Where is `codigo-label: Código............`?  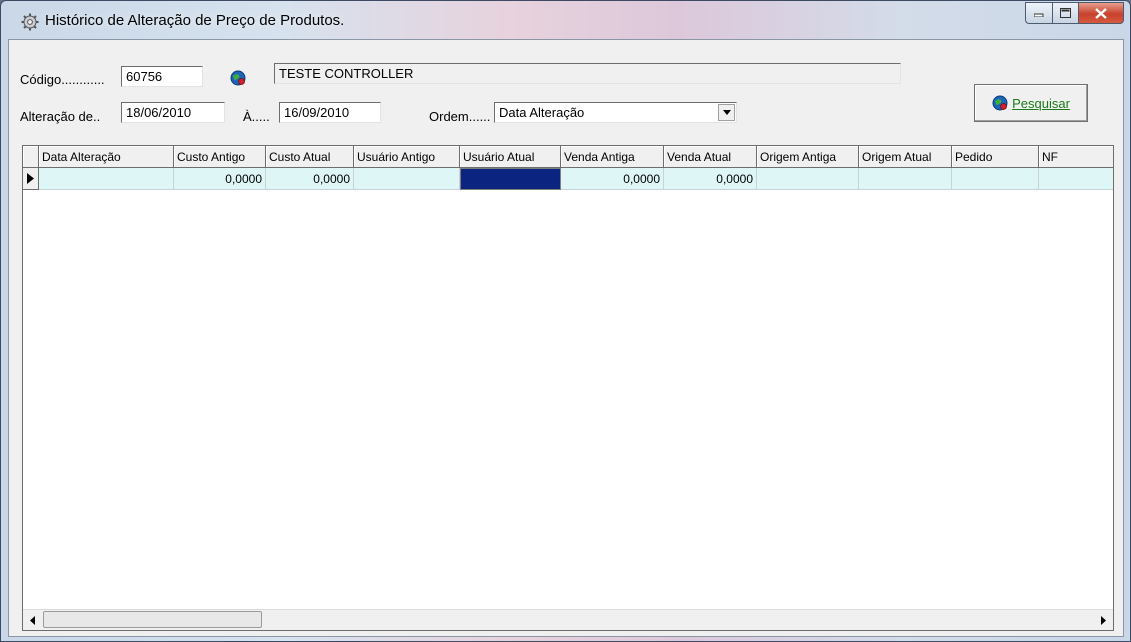
codigo-label: Código............ is located at coordinates (62, 79).